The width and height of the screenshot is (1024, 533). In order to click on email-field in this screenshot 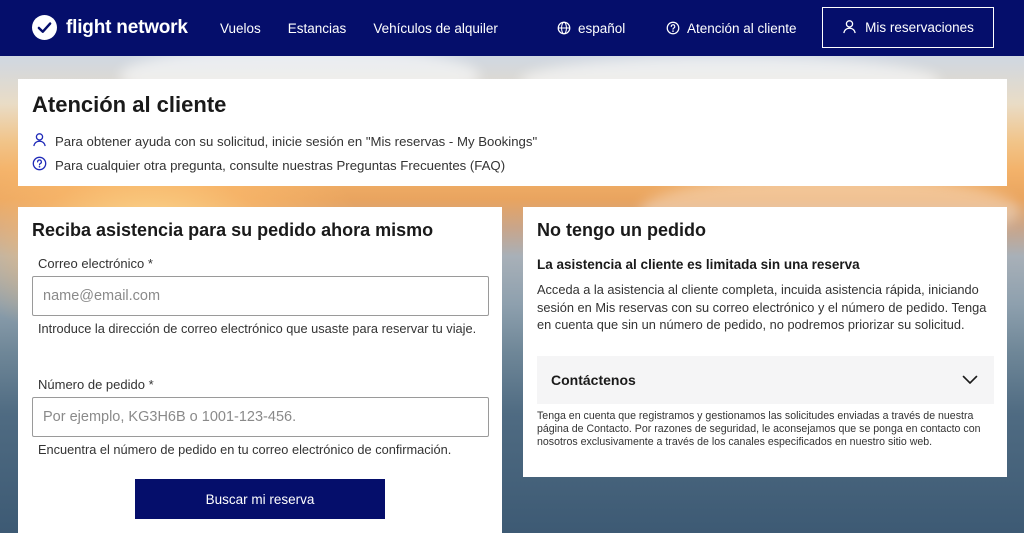, I will do `click(260, 296)`.